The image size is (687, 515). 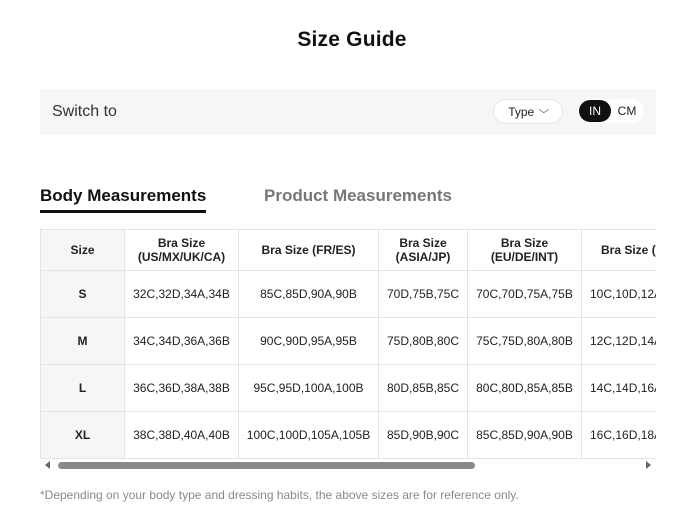 I want to click on size-cell: XL, so click(x=82, y=435).